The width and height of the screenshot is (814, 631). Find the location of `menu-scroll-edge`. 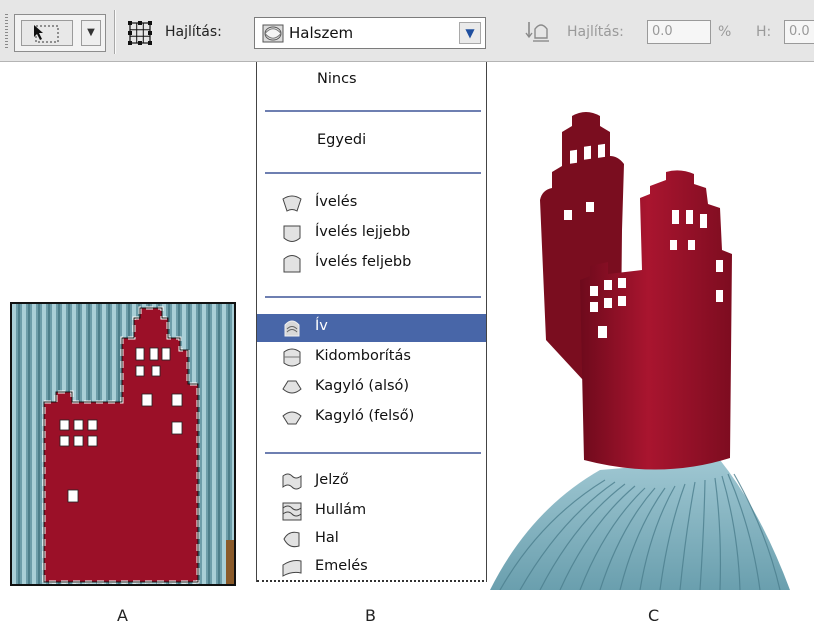

menu-scroll-edge is located at coordinates (371, 581).